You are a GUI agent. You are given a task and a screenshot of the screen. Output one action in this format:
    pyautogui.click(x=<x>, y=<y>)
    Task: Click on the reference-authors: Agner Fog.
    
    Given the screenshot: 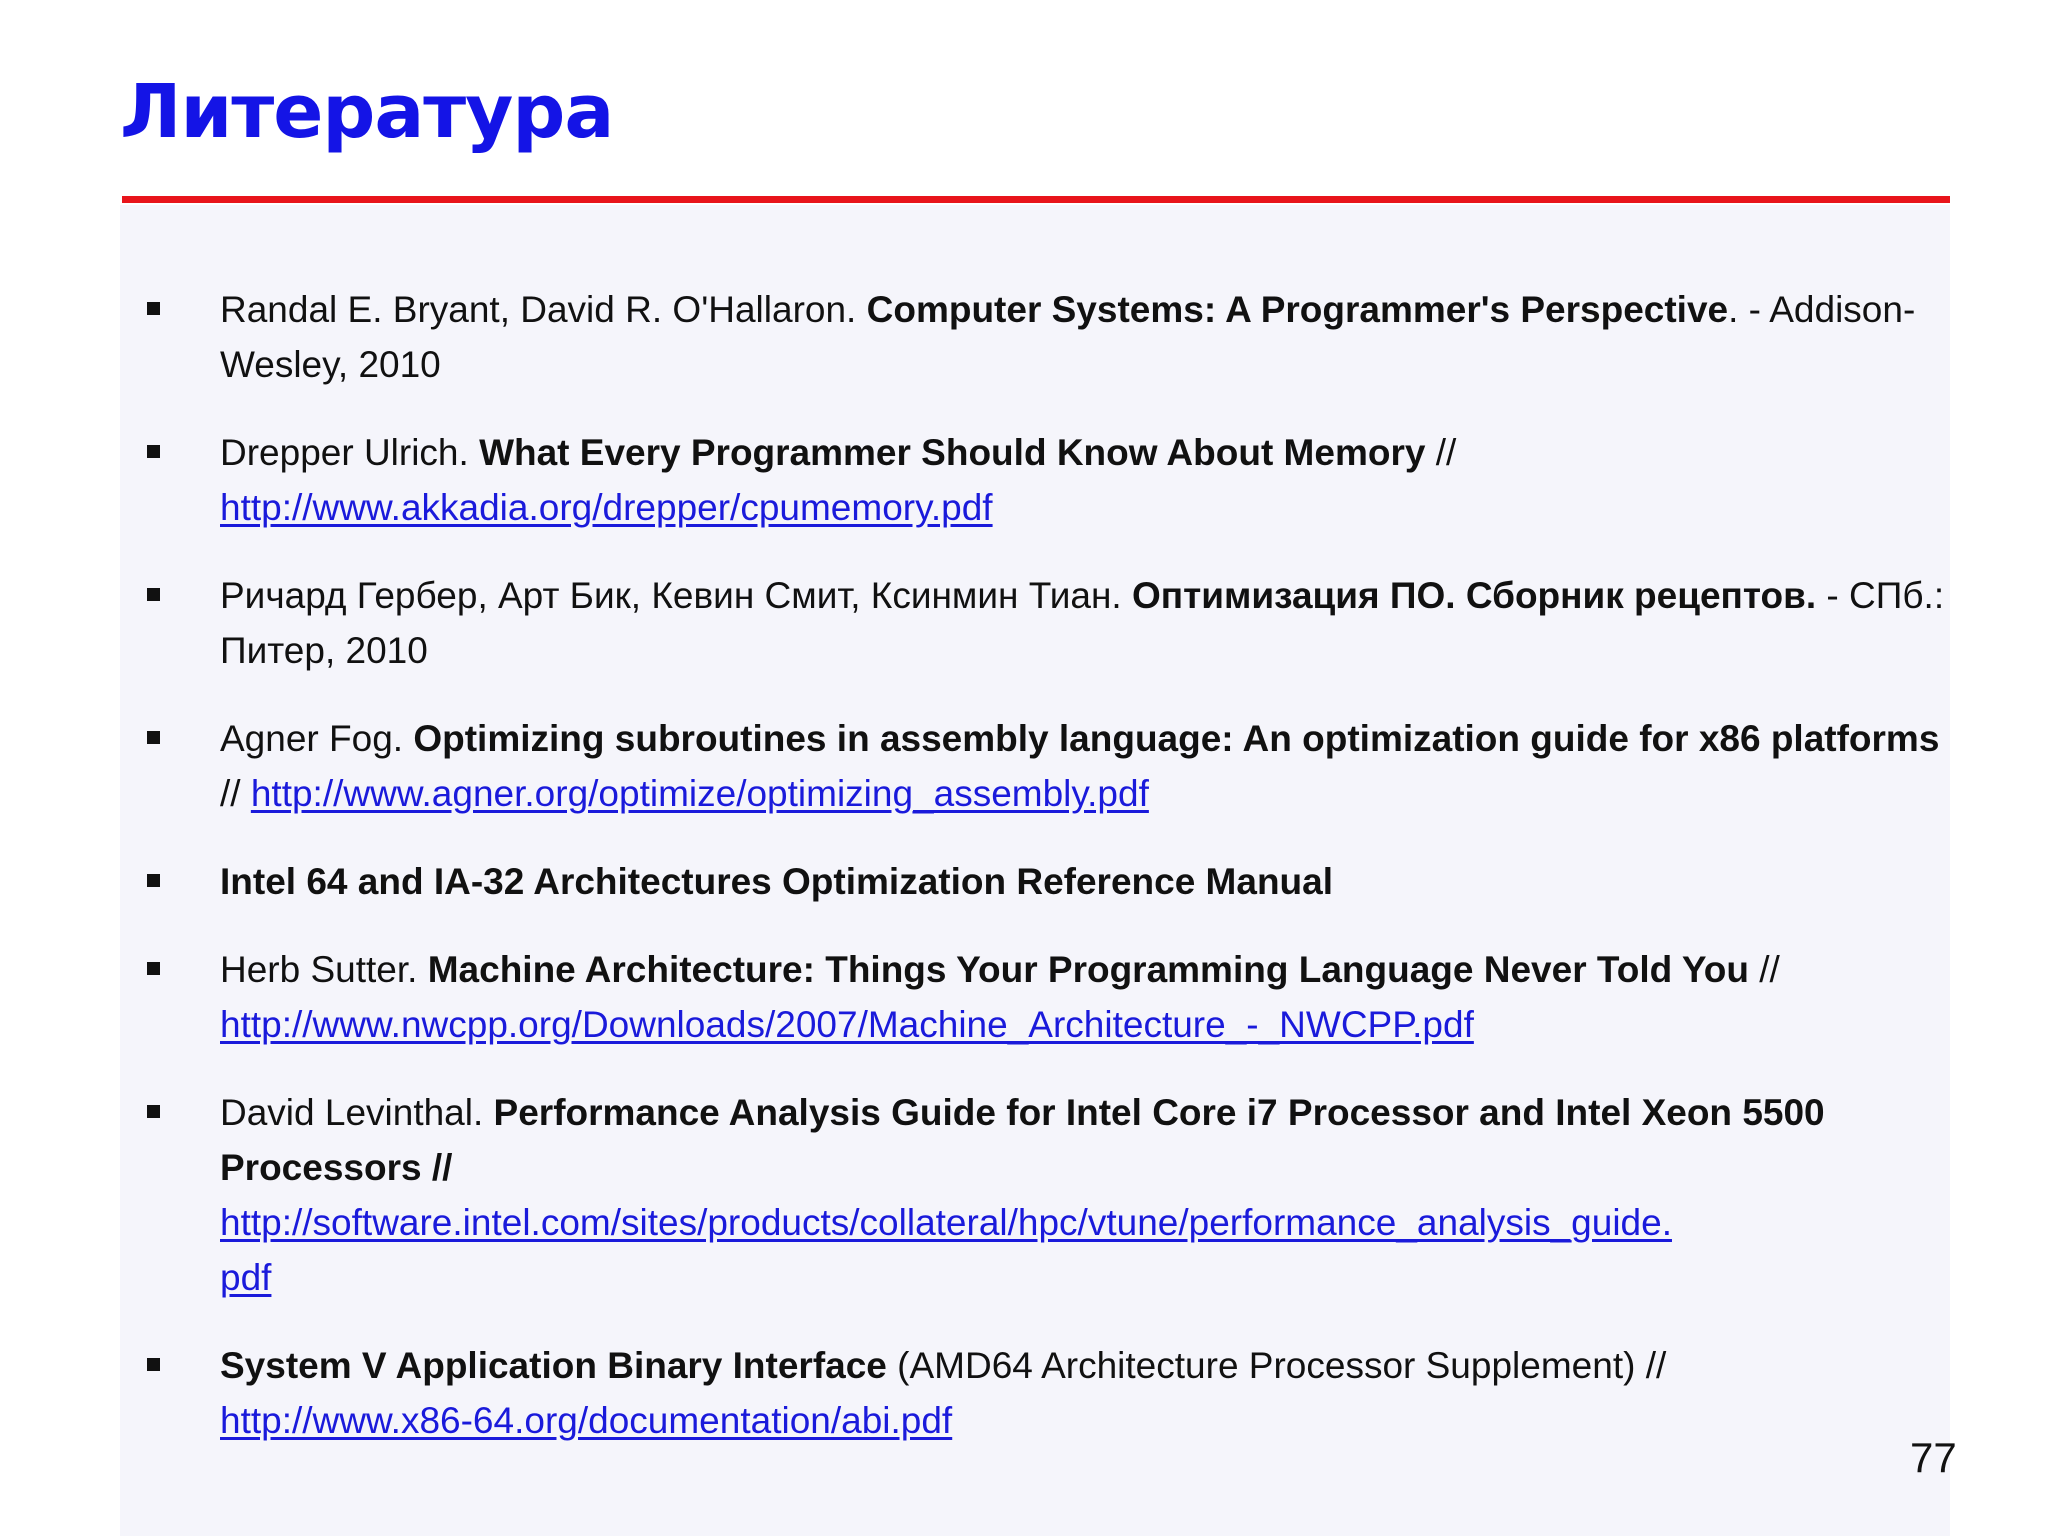 What is the action you would take?
    pyautogui.click(x=317, y=738)
    